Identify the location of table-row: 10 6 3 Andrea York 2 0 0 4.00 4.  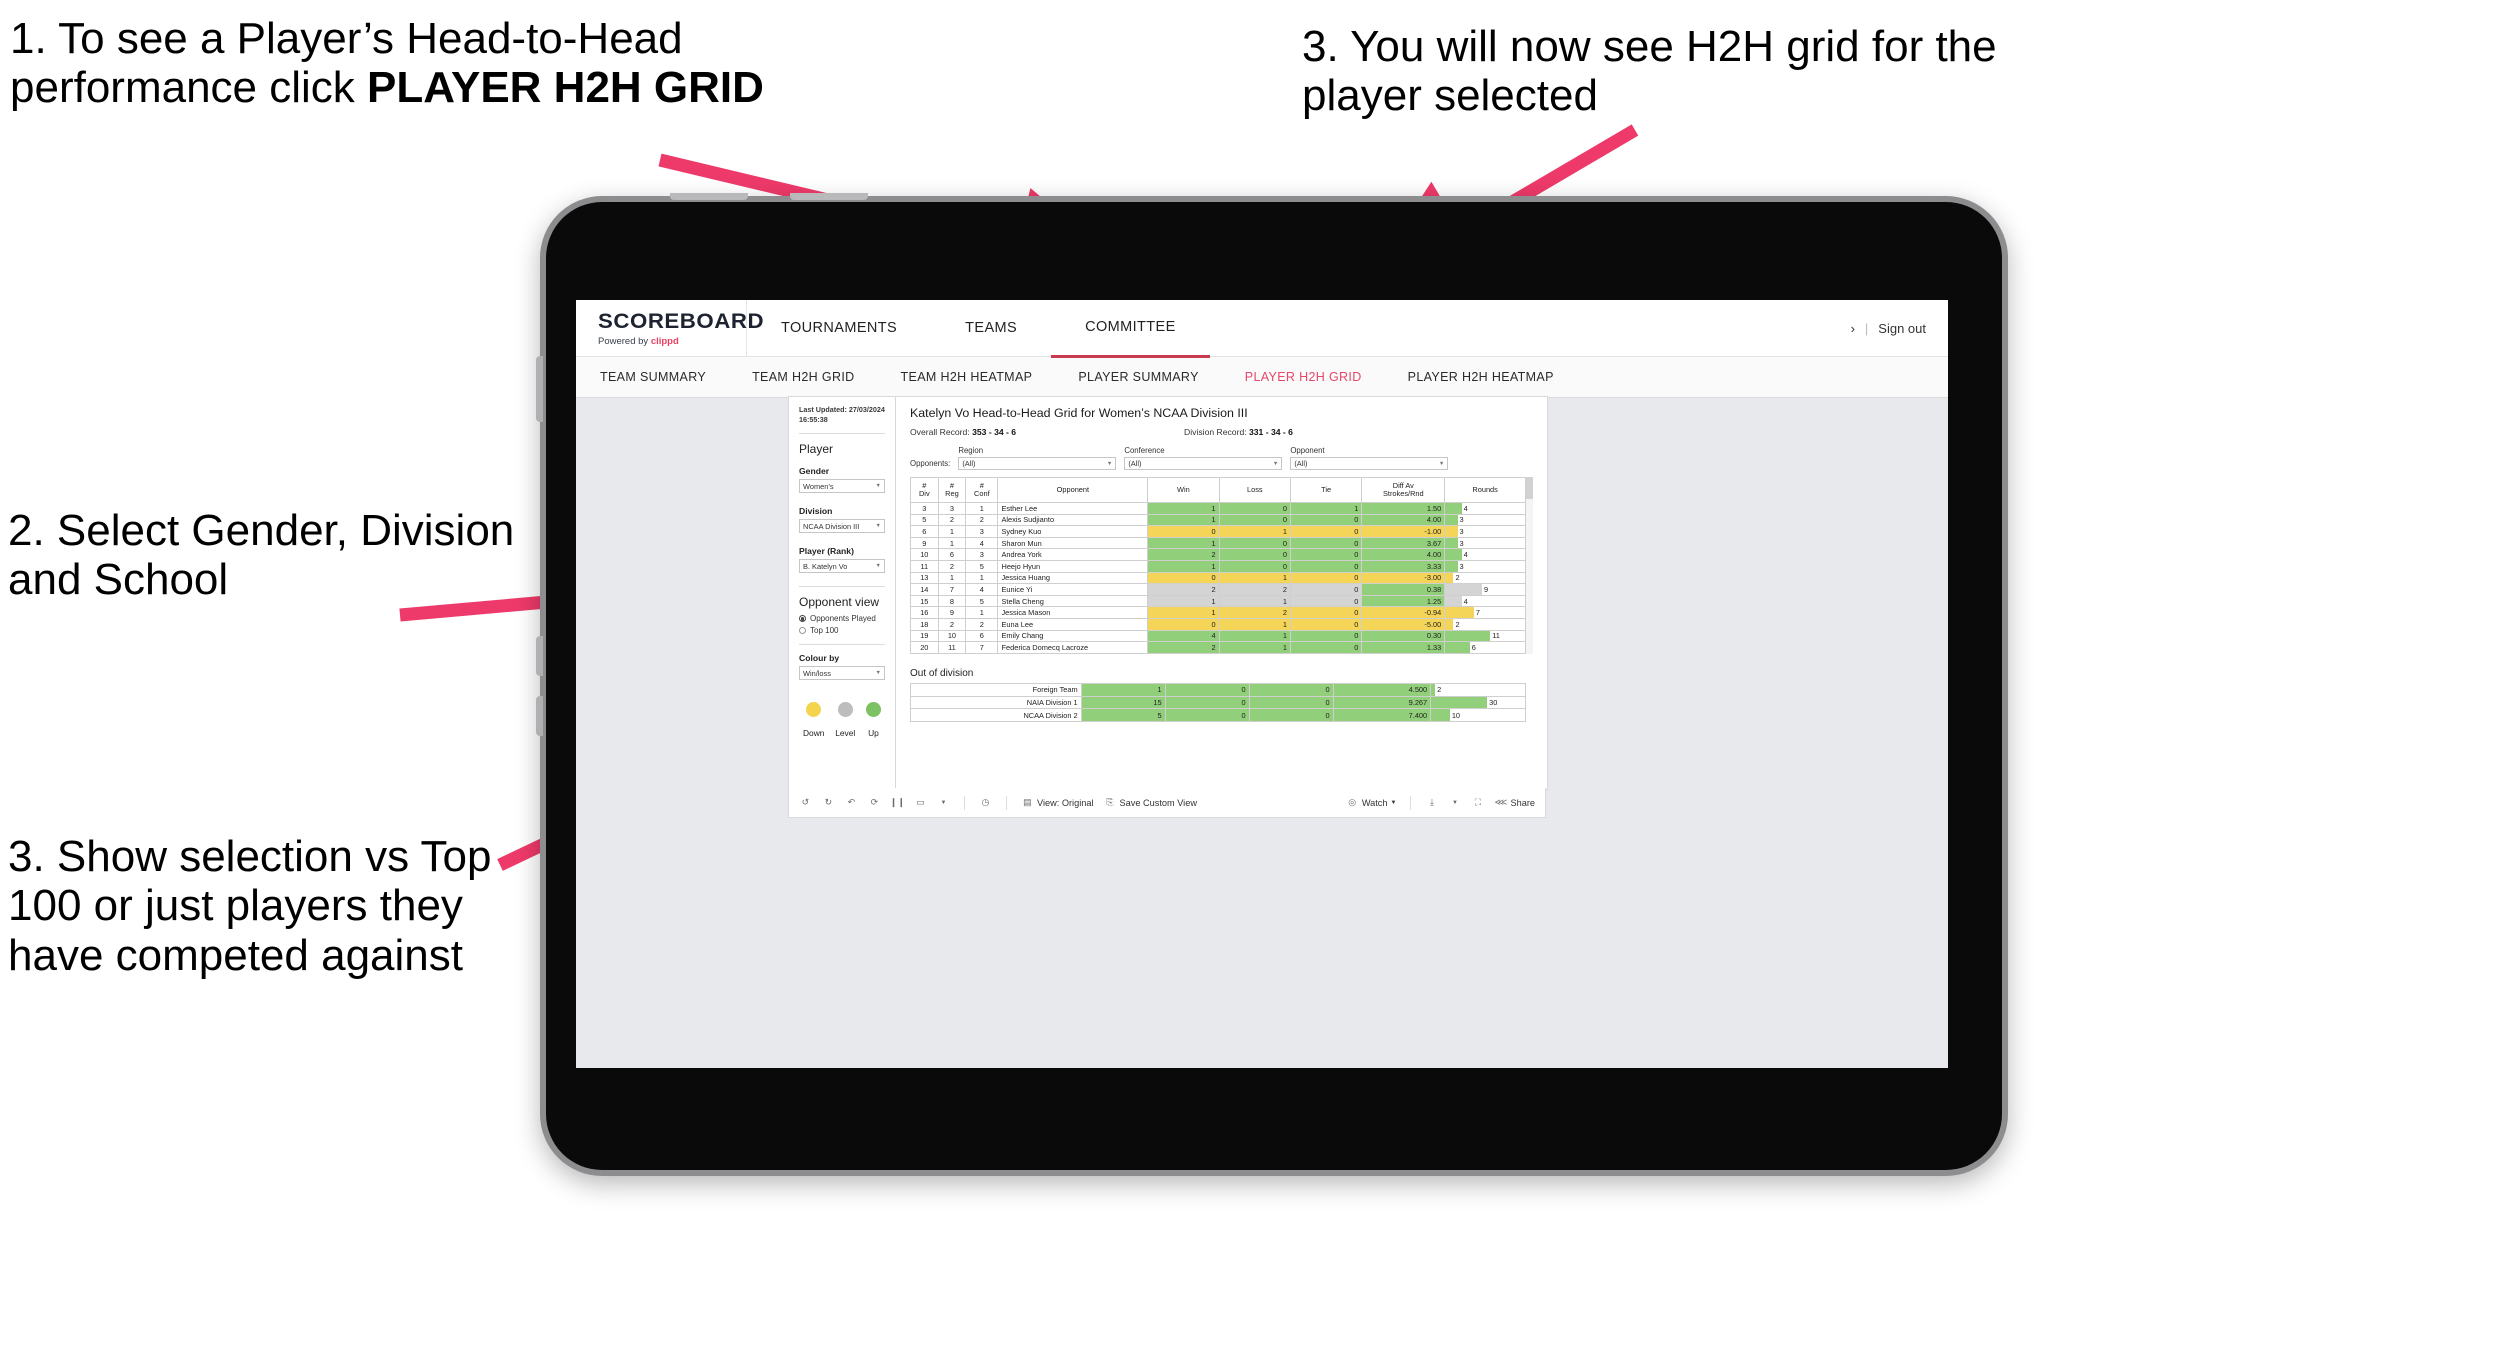
(1218, 554).